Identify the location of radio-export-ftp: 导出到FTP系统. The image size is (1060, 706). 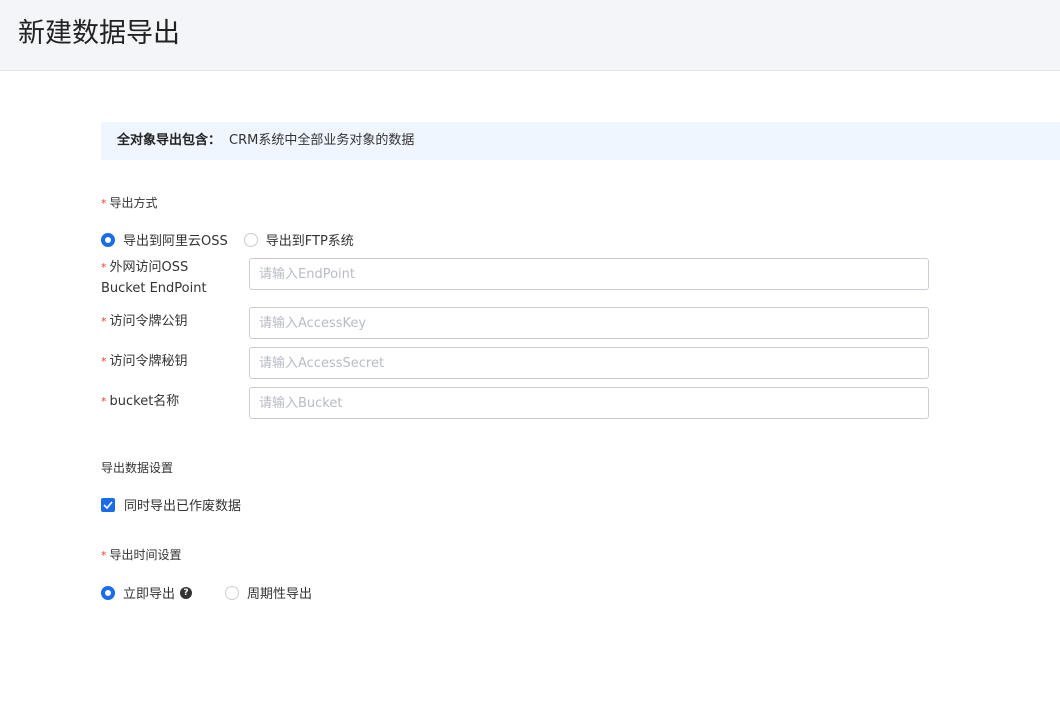
(298, 239).